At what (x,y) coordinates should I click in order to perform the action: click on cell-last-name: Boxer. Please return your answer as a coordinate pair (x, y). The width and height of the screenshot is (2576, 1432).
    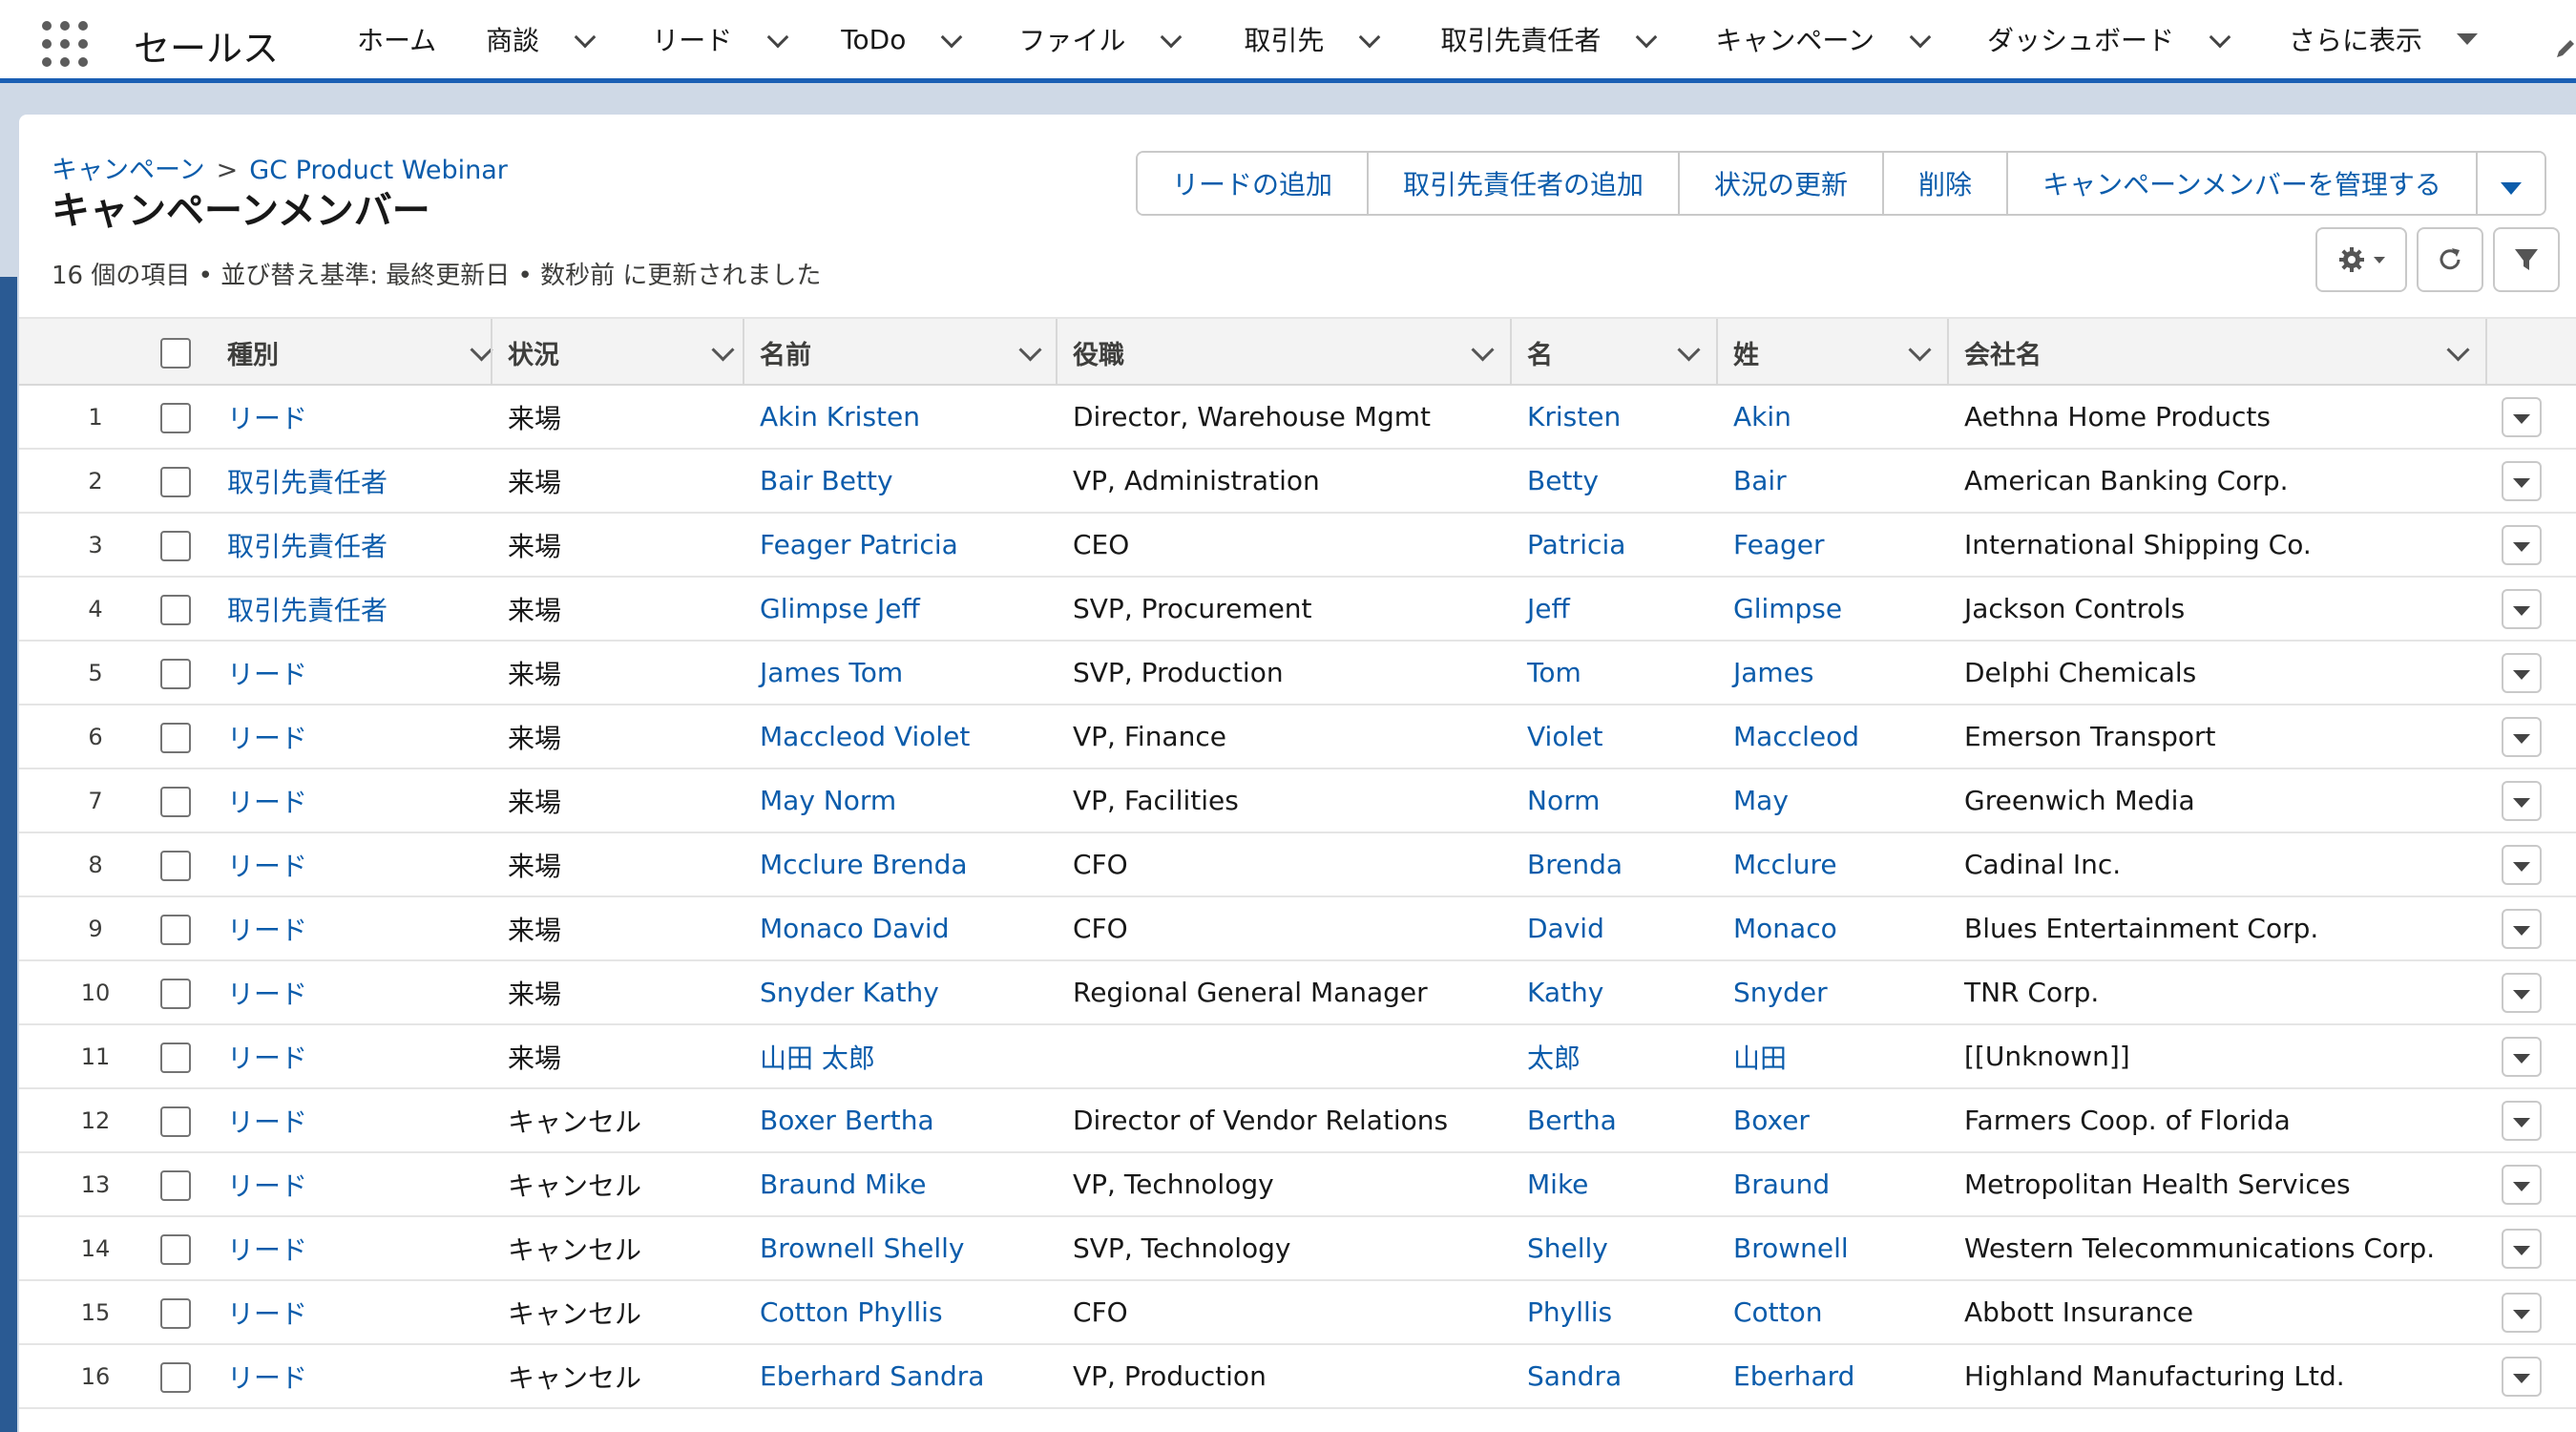
    Looking at the image, I should click on (1771, 1120).